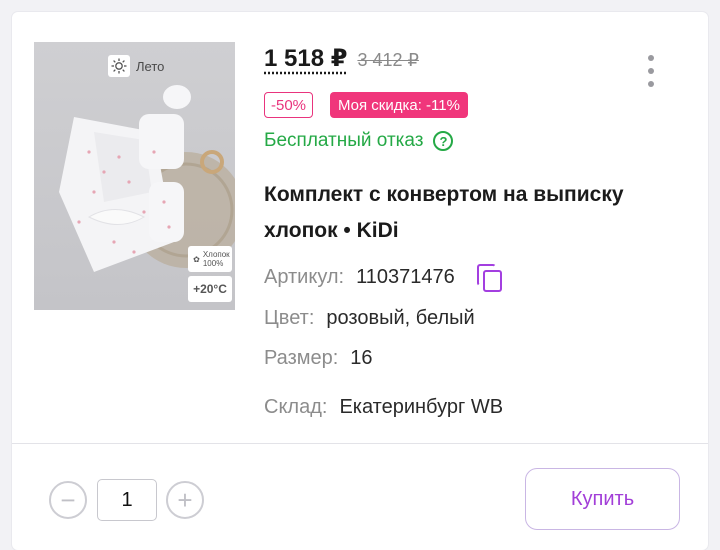 This screenshot has height=550, width=720. Describe the element at coordinates (210, 289) in the screenshot. I see `temperature-badge: +20°C` at that location.